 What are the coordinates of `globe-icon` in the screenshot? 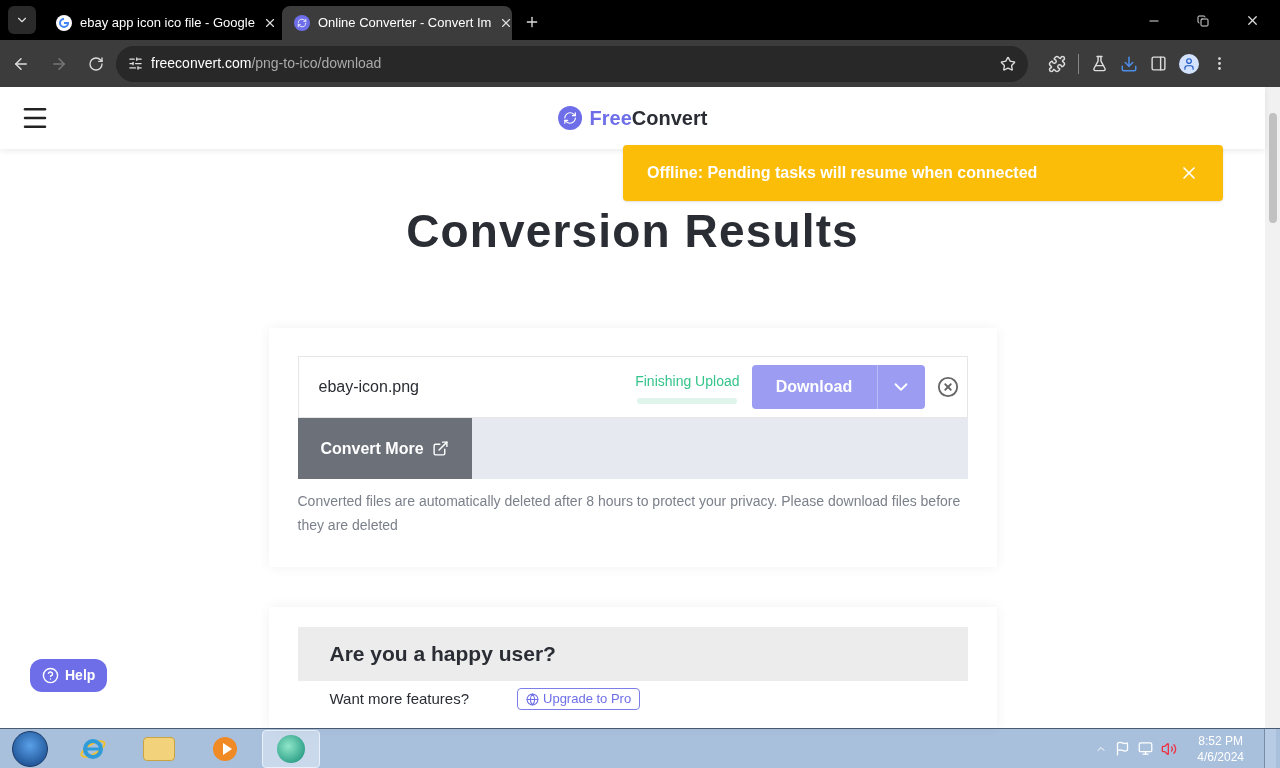 It's located at (532, 699).